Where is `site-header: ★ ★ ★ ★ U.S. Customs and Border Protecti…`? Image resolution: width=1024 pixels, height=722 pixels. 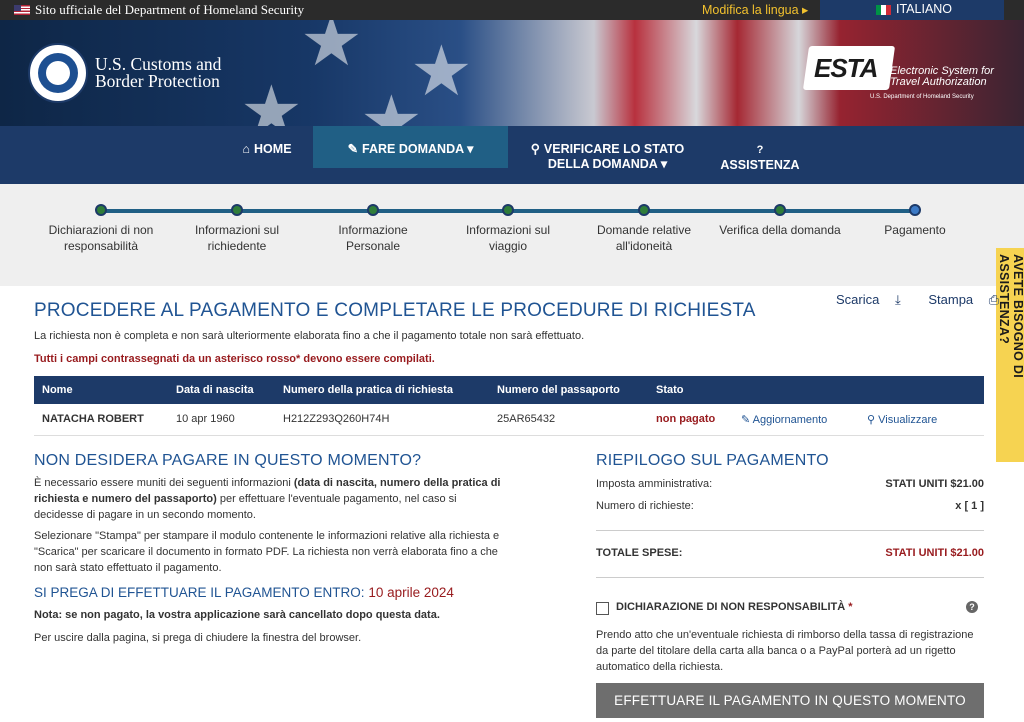
site-header: ★ ★ ★ ★ U.S. Customs and Border Protecti… is located at coordinates (512, 73).